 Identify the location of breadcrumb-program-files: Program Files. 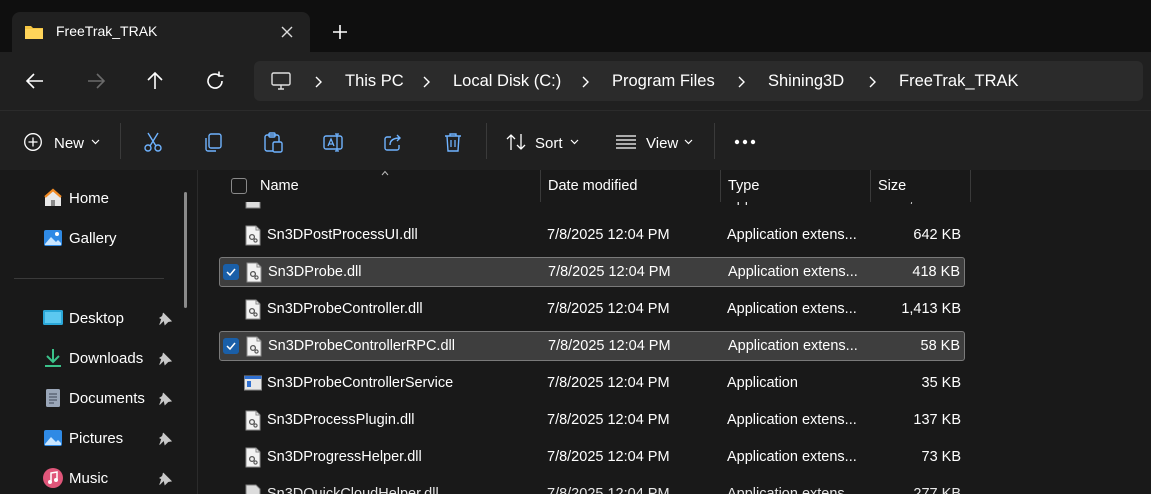
(663, 81).